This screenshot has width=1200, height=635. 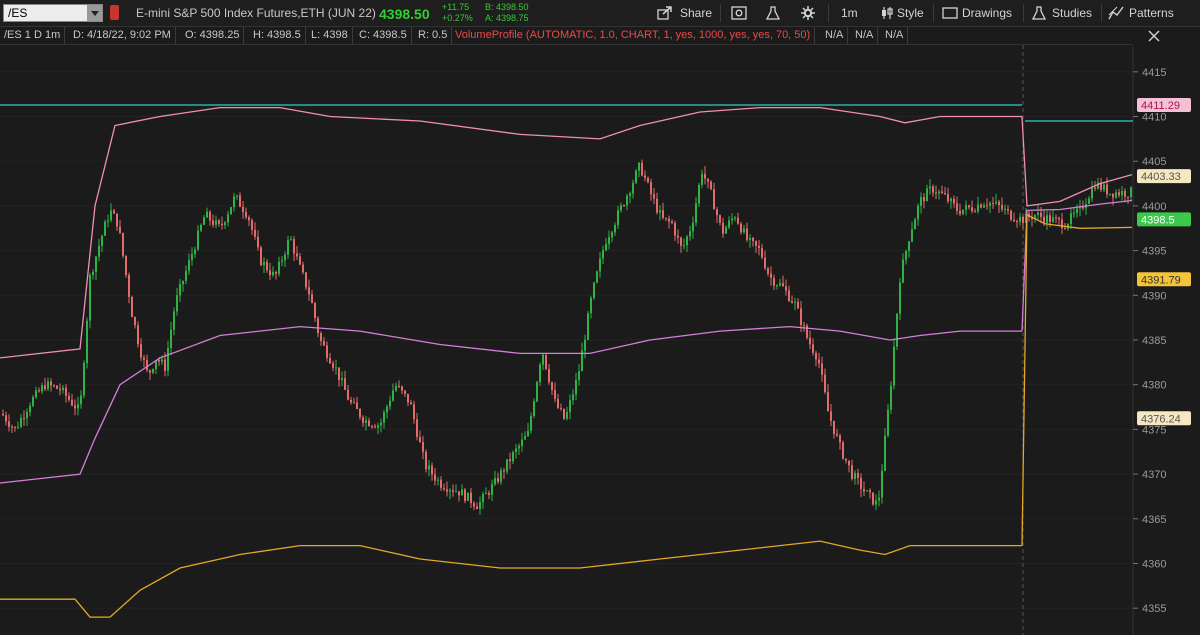 I want to click on collapse-icon, so click(x=1154, y=36).